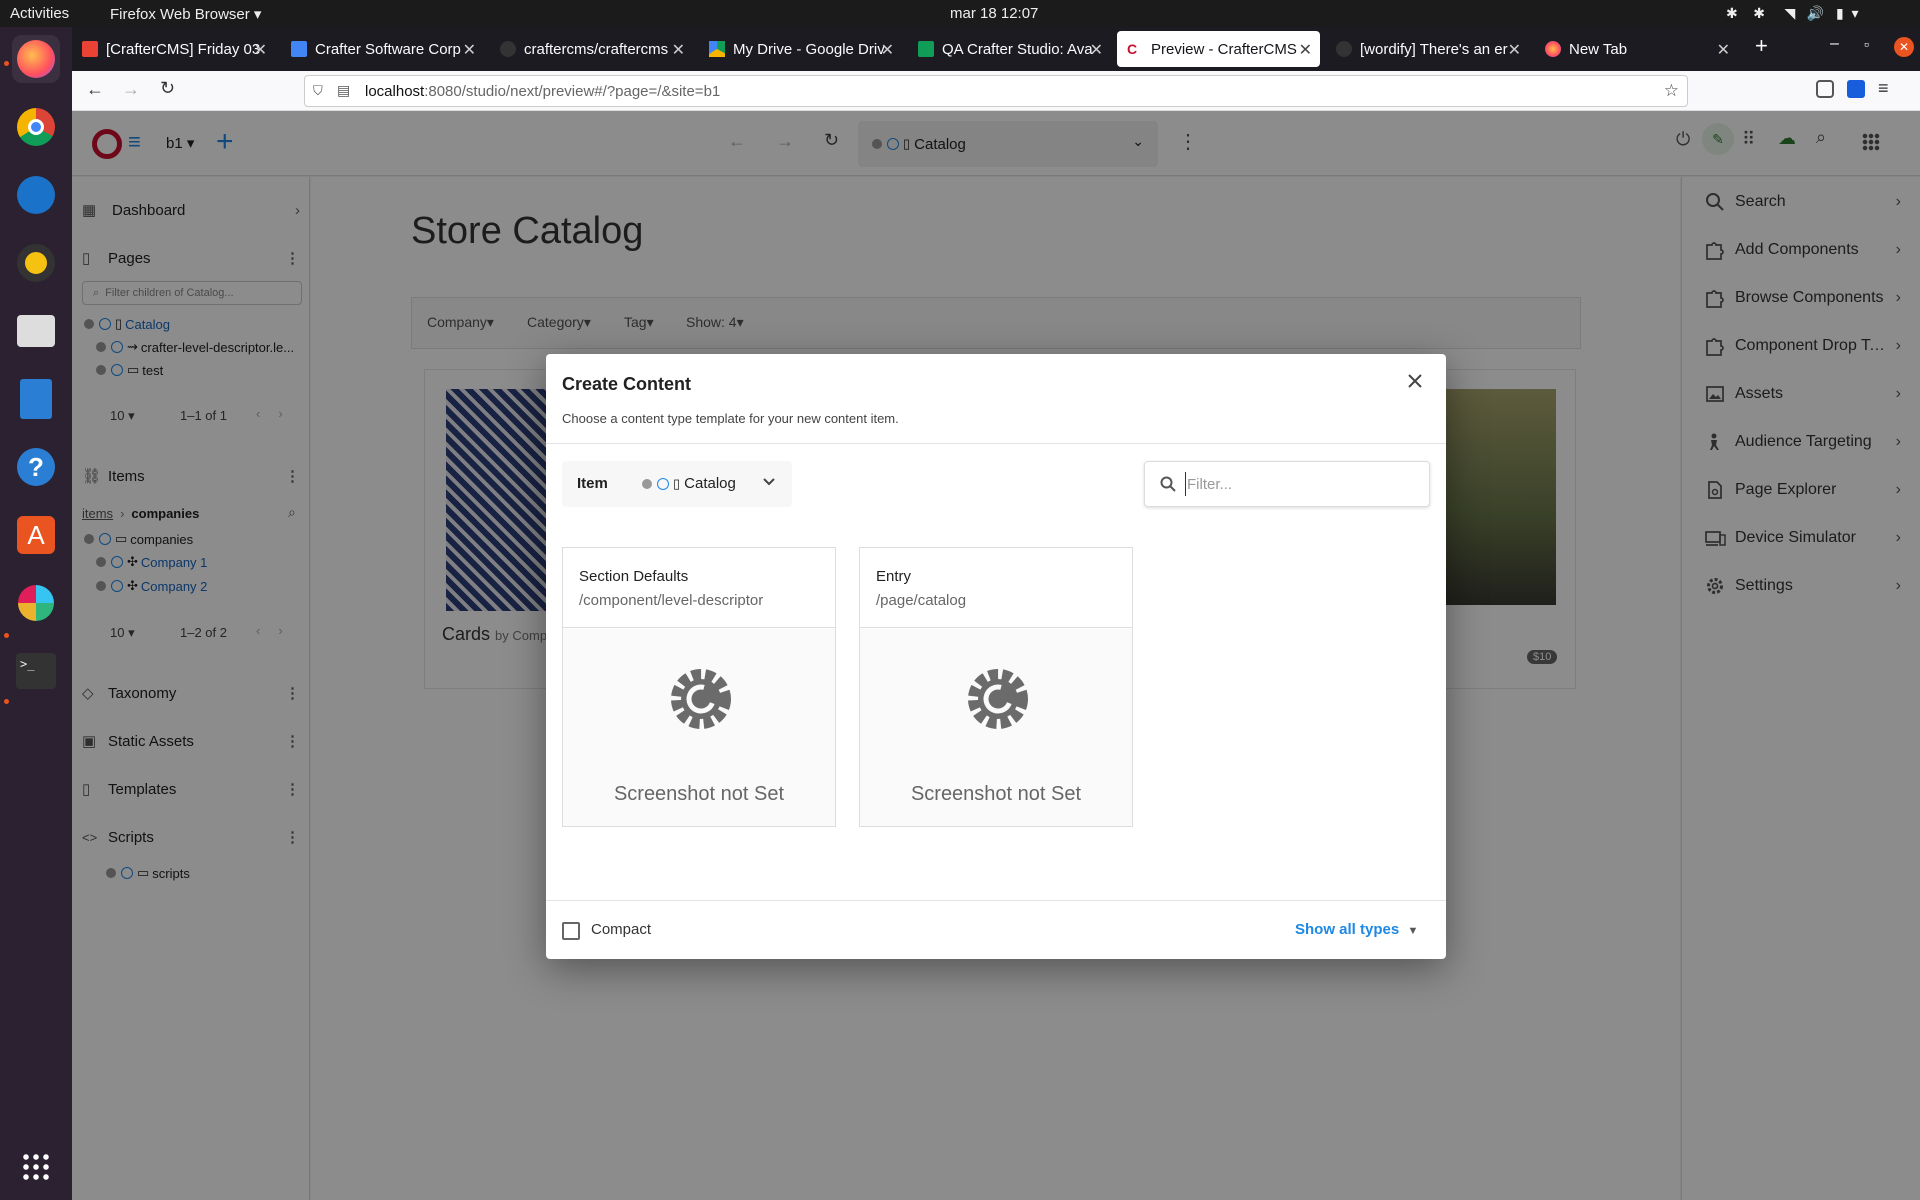  Describe the element at coordinates (689, 483) in the screenshot. I see `item-value: ▯ Catalog` at that location.